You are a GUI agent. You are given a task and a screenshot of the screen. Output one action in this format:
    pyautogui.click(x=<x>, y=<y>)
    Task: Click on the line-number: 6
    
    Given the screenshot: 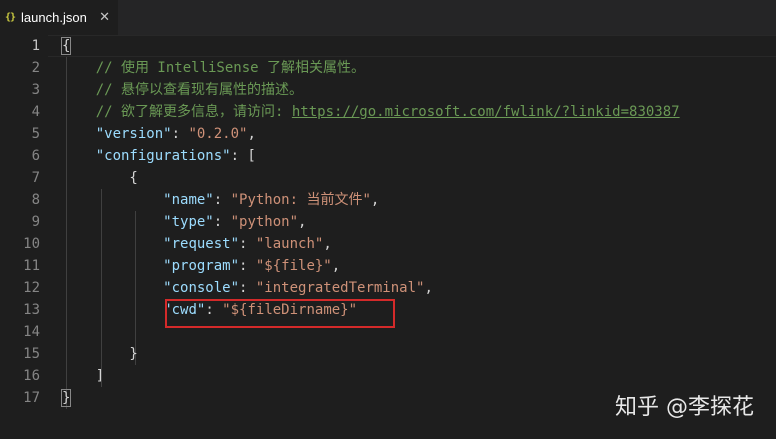 What is the action you would take?
    pyautogui.click(x=35, y=156)
    